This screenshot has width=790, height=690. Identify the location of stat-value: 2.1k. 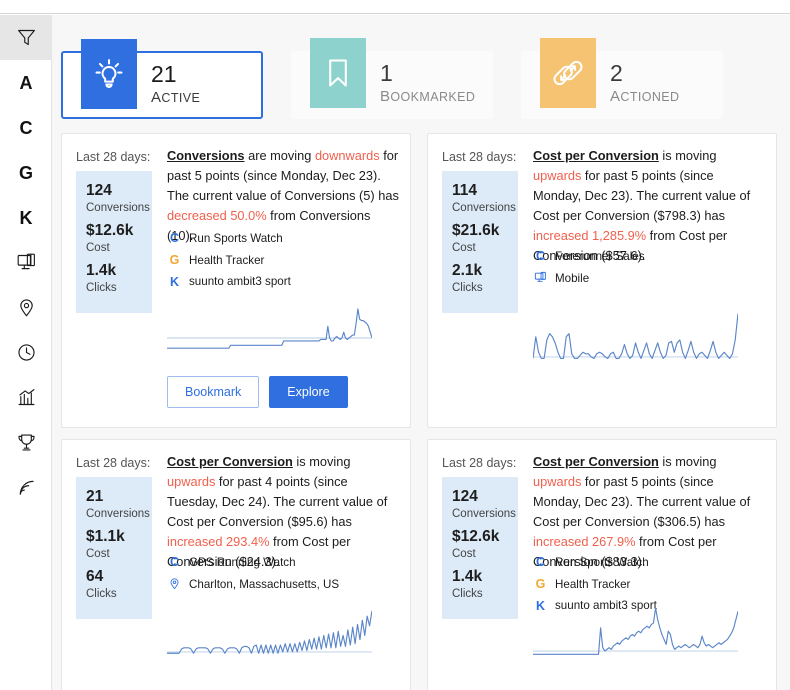
(467, 271).